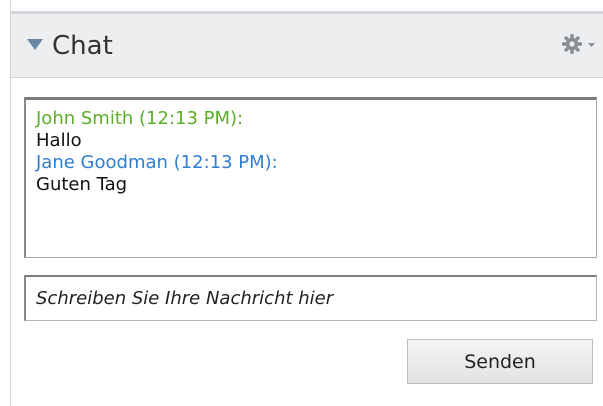 This screenshot has height=406, width=603. Describe the element at coordinates (591, 45) in the screenshot. I see `chevron-down-icon` at that location.